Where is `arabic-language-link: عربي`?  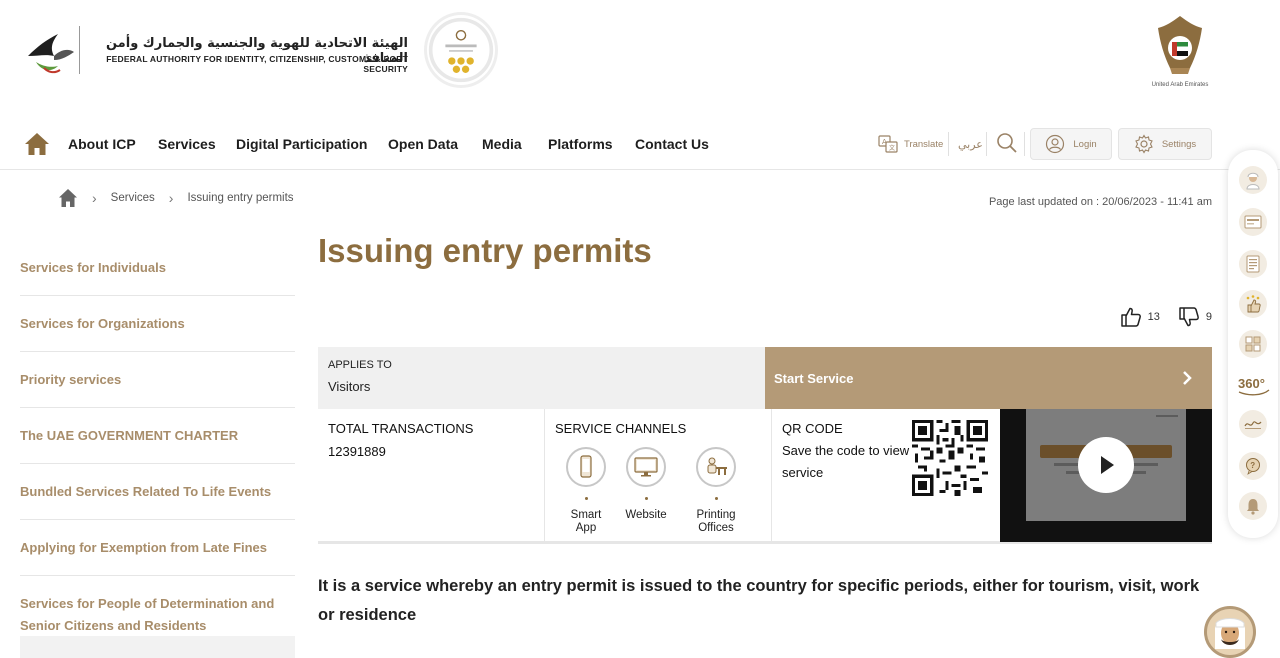 arabic-language-link: عربي is located at coordinates (970, 144).